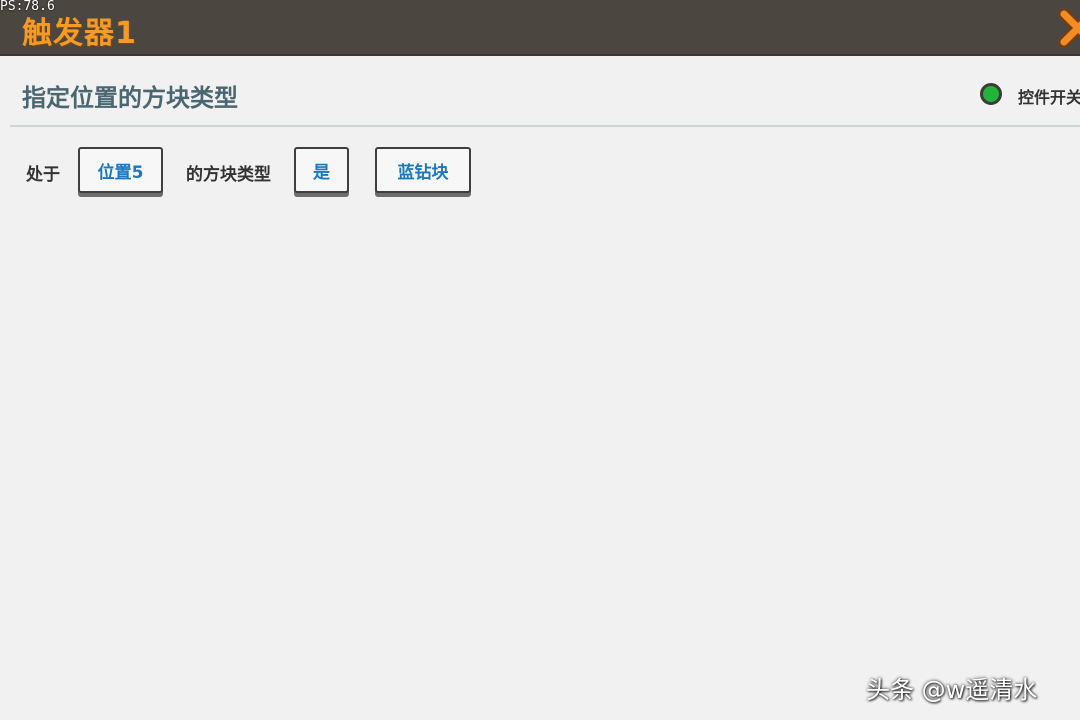 The image size is (1080, 720). Describe the element at coordinates (540, 28) in the screenshot. I see `title-bar: 触发器1 PS:78.6` at that location.